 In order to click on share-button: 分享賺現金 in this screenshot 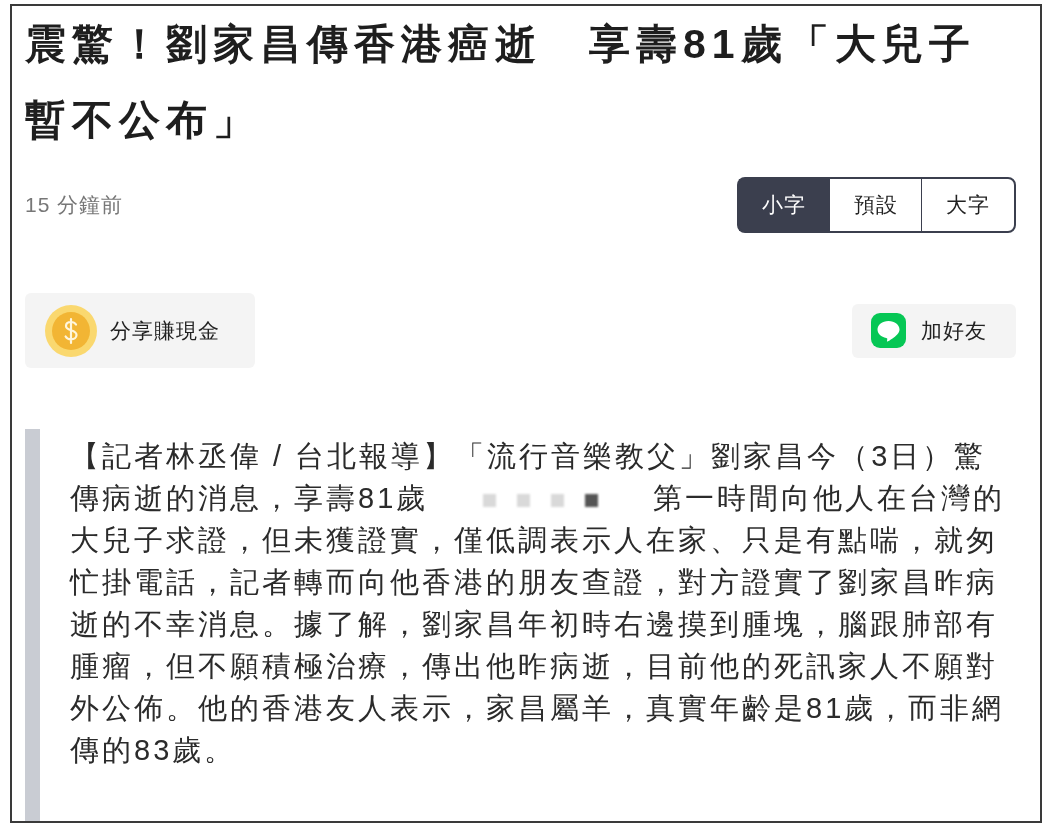, I will do `click(140, 330)`.